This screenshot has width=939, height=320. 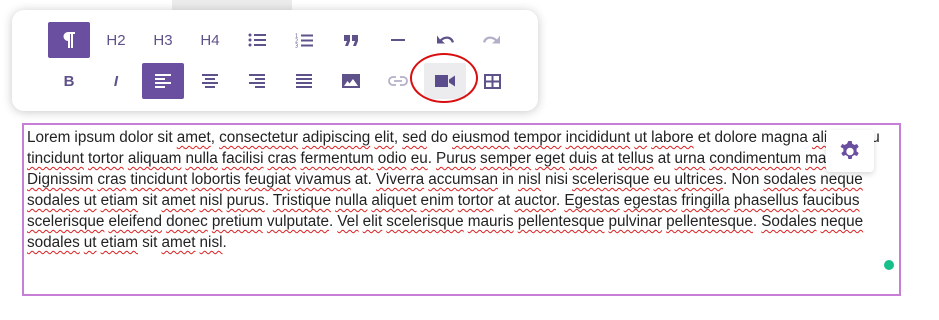 What do you see at coordinates (90, 200) in the screenshot?
I see `misspelled-word: ut` at bounding box center [90, 200].